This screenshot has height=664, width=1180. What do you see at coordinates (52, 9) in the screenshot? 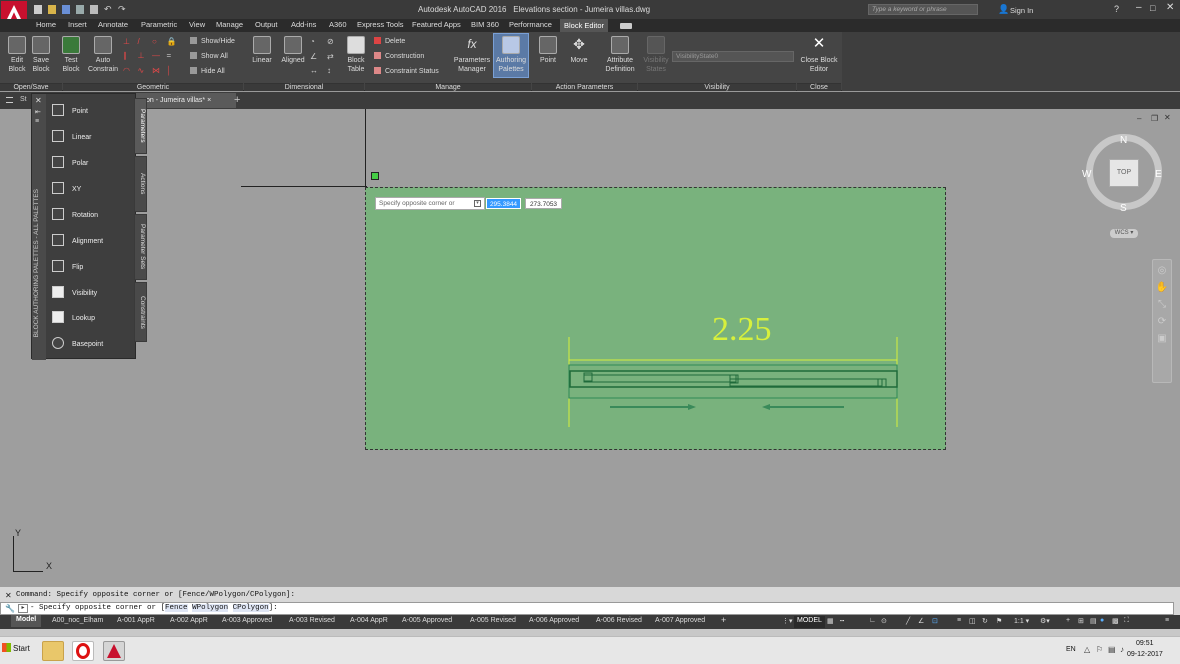
I see `open-icon` at bounding box center [52, 9].